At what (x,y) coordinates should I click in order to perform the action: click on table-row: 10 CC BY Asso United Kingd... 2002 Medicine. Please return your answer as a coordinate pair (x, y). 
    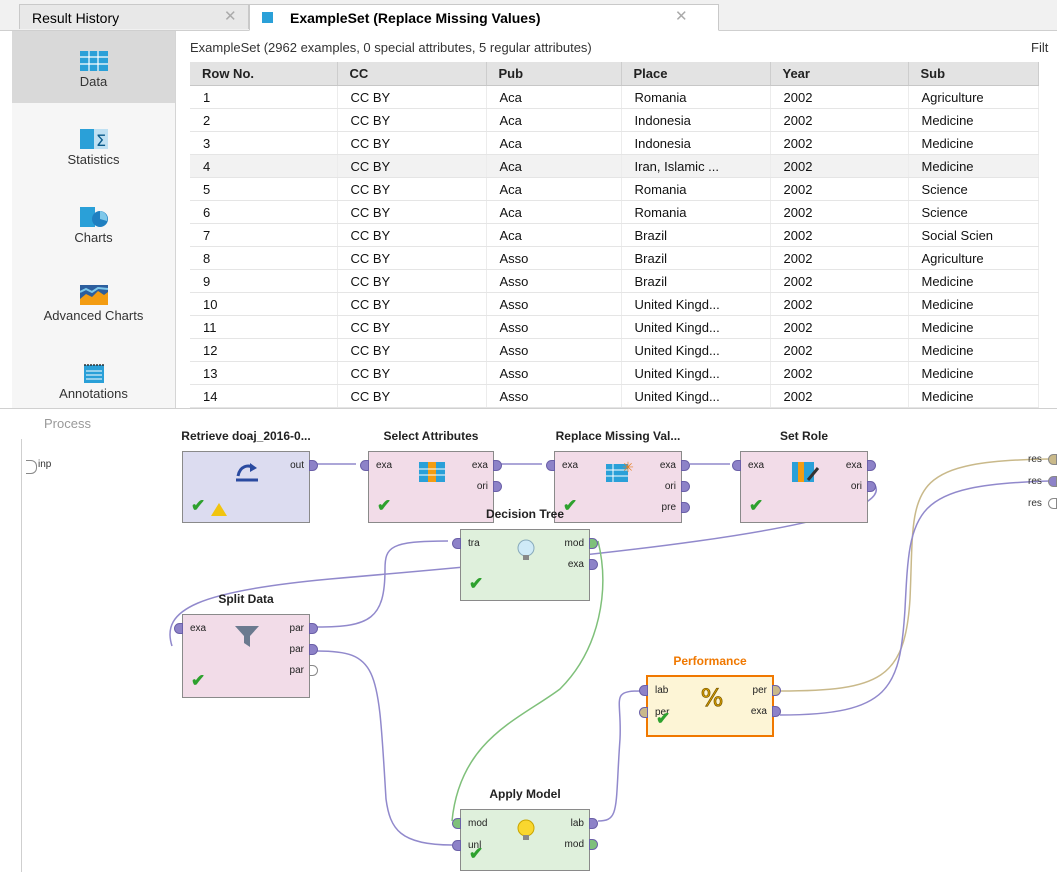
    Looking at the image, I should click on (614, 304).